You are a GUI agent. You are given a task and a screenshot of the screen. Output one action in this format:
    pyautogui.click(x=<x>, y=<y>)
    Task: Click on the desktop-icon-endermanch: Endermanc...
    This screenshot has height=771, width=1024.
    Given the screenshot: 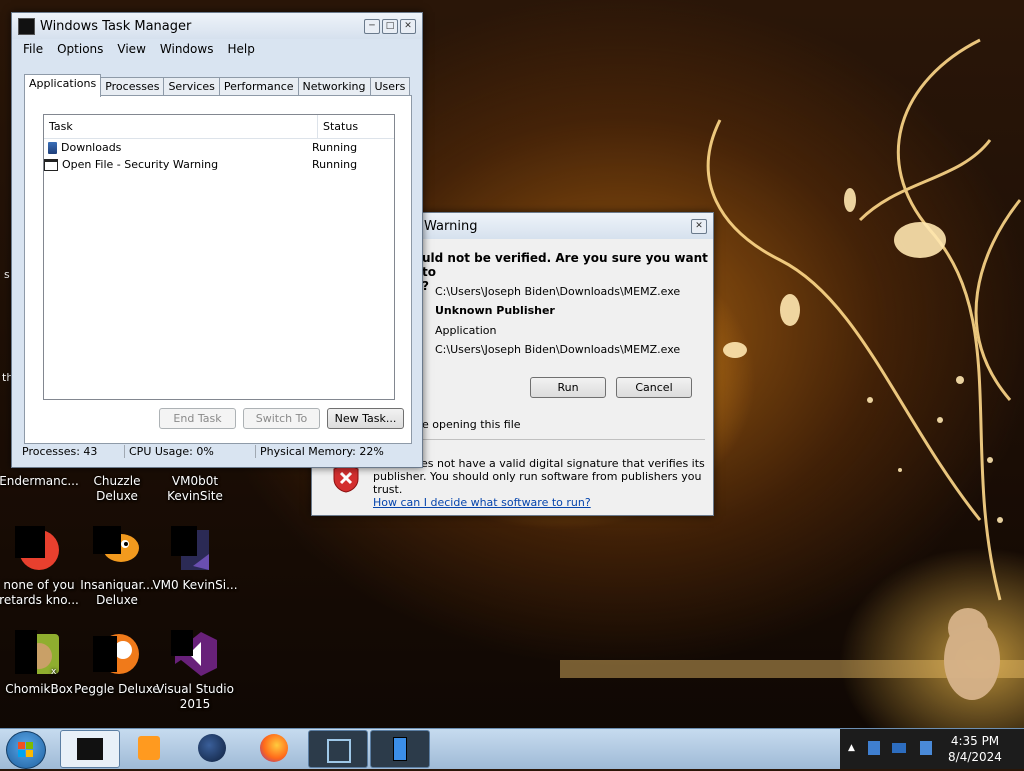 What is the action you would take?
    pyautogui.click(x=41, y=481)
    